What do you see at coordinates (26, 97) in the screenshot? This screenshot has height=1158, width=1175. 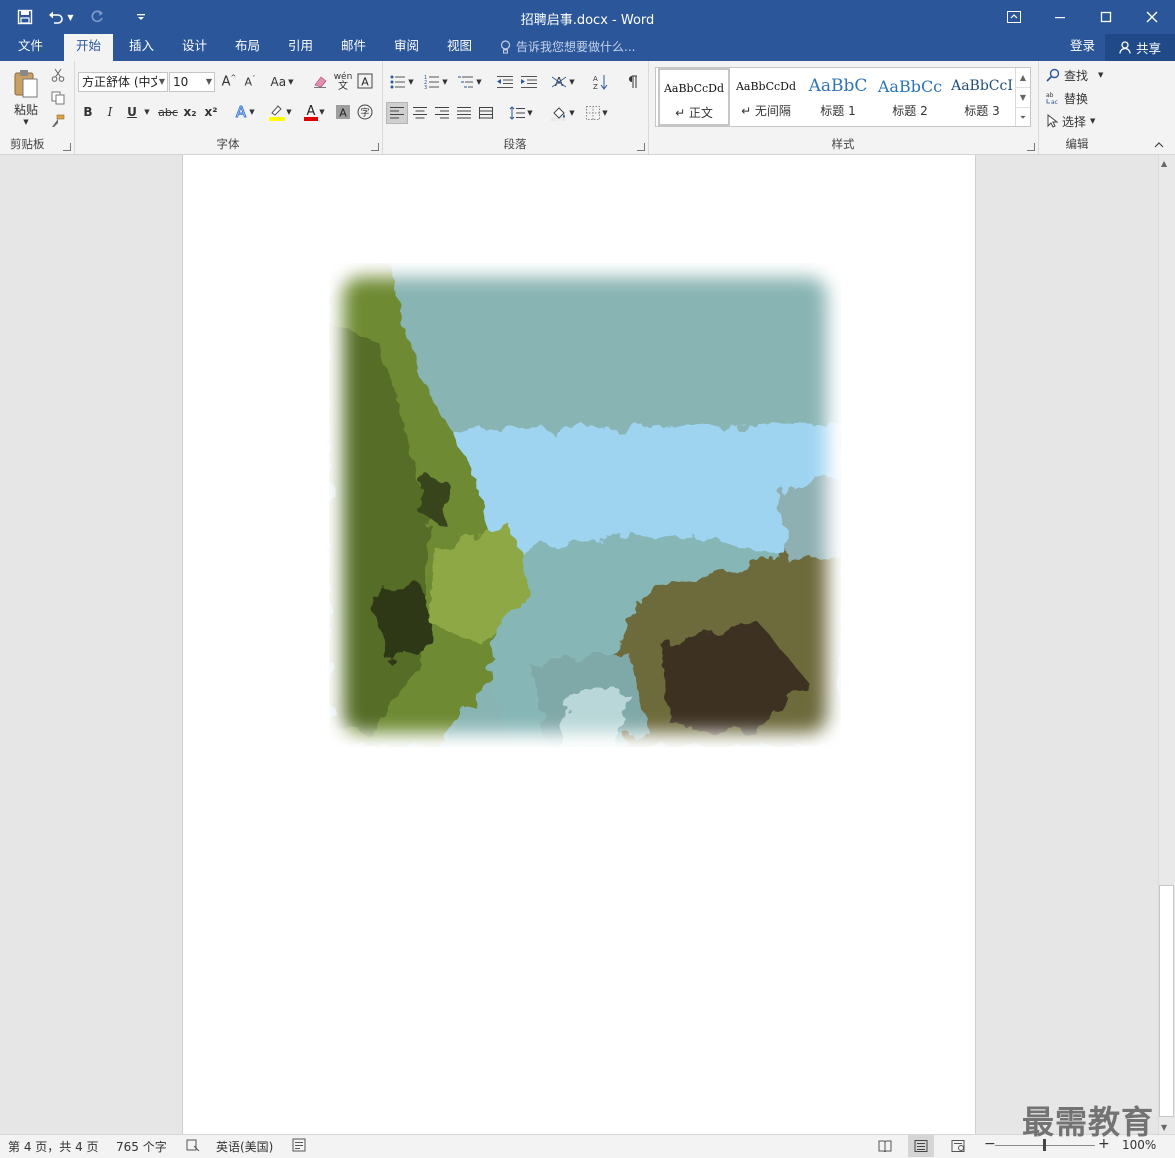 I see `paste-button: 粘贴 ▼` at bounding box center [26, 97].